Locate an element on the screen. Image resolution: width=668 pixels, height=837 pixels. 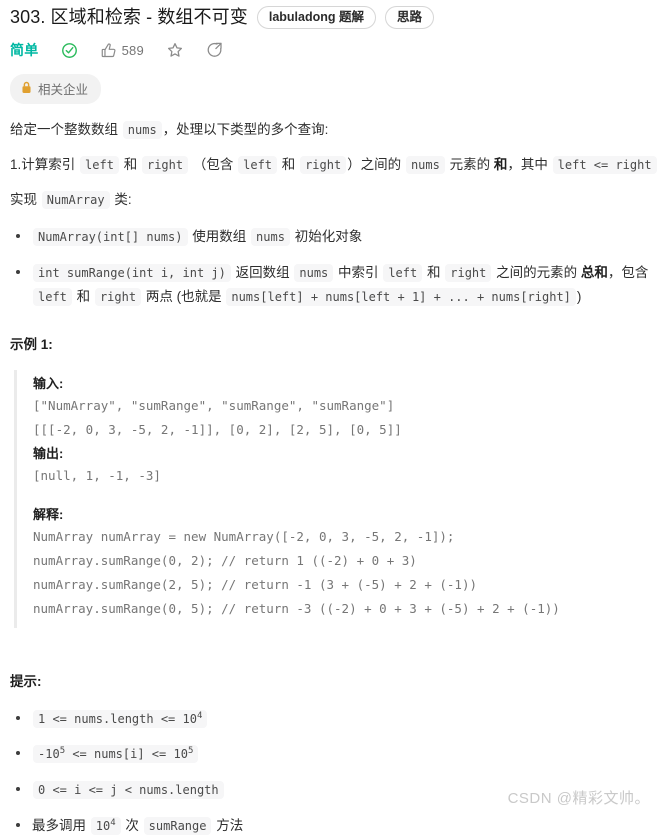
method-1-text-5: ，包含 is located at coordinates (628, 273).